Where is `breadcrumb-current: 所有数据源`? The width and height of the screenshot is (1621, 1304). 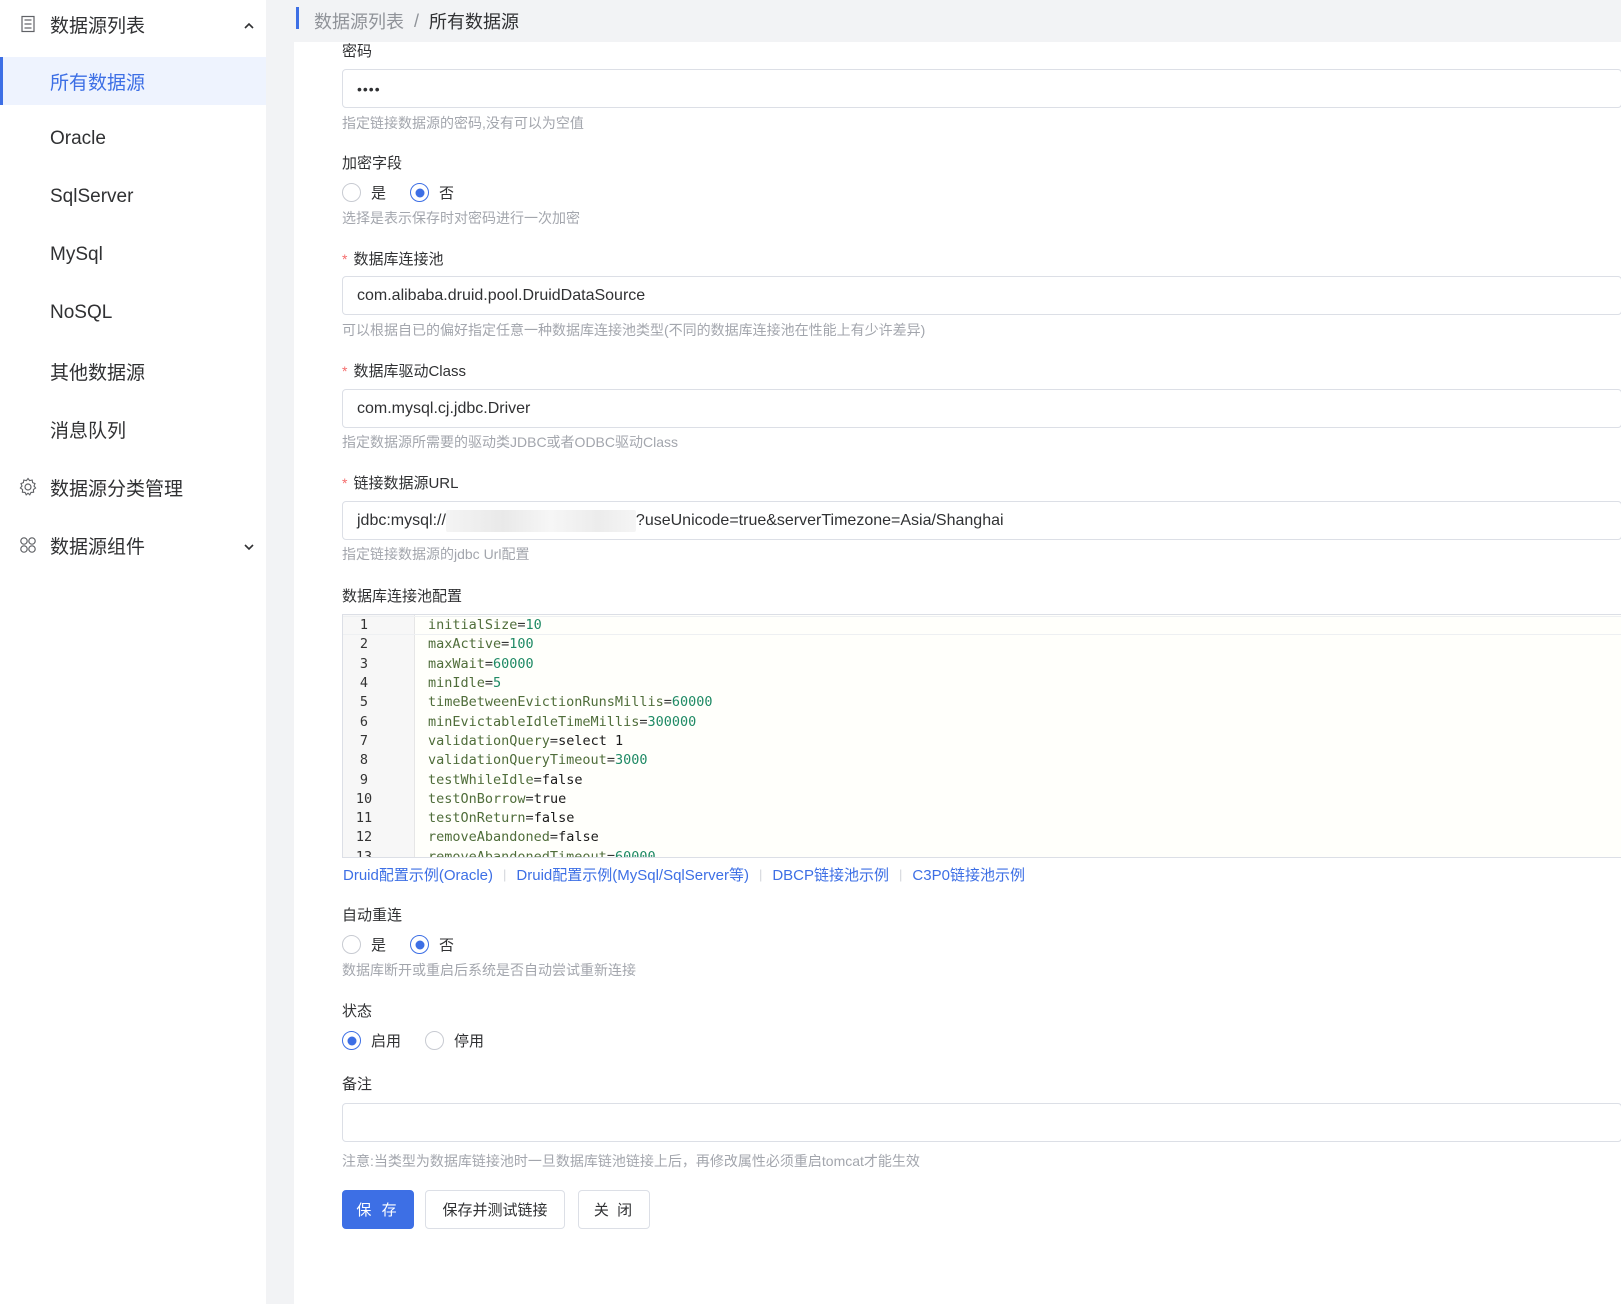 breadcrumb-current: 所有数据源 is located at coordinates (474, 22).